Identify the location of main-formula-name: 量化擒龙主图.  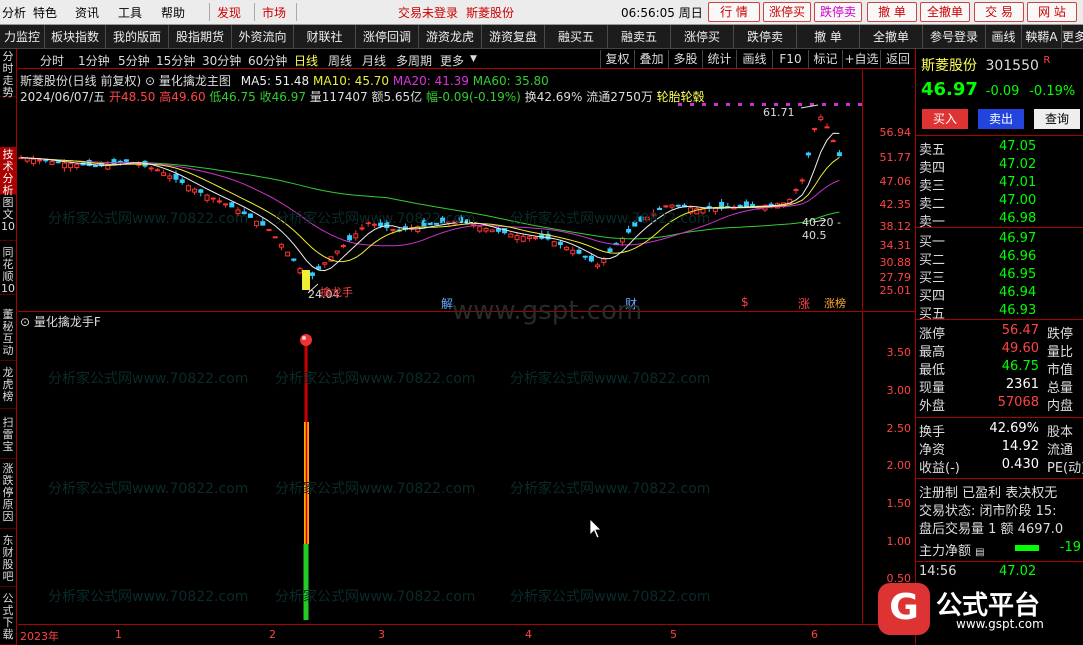
(195, 81).